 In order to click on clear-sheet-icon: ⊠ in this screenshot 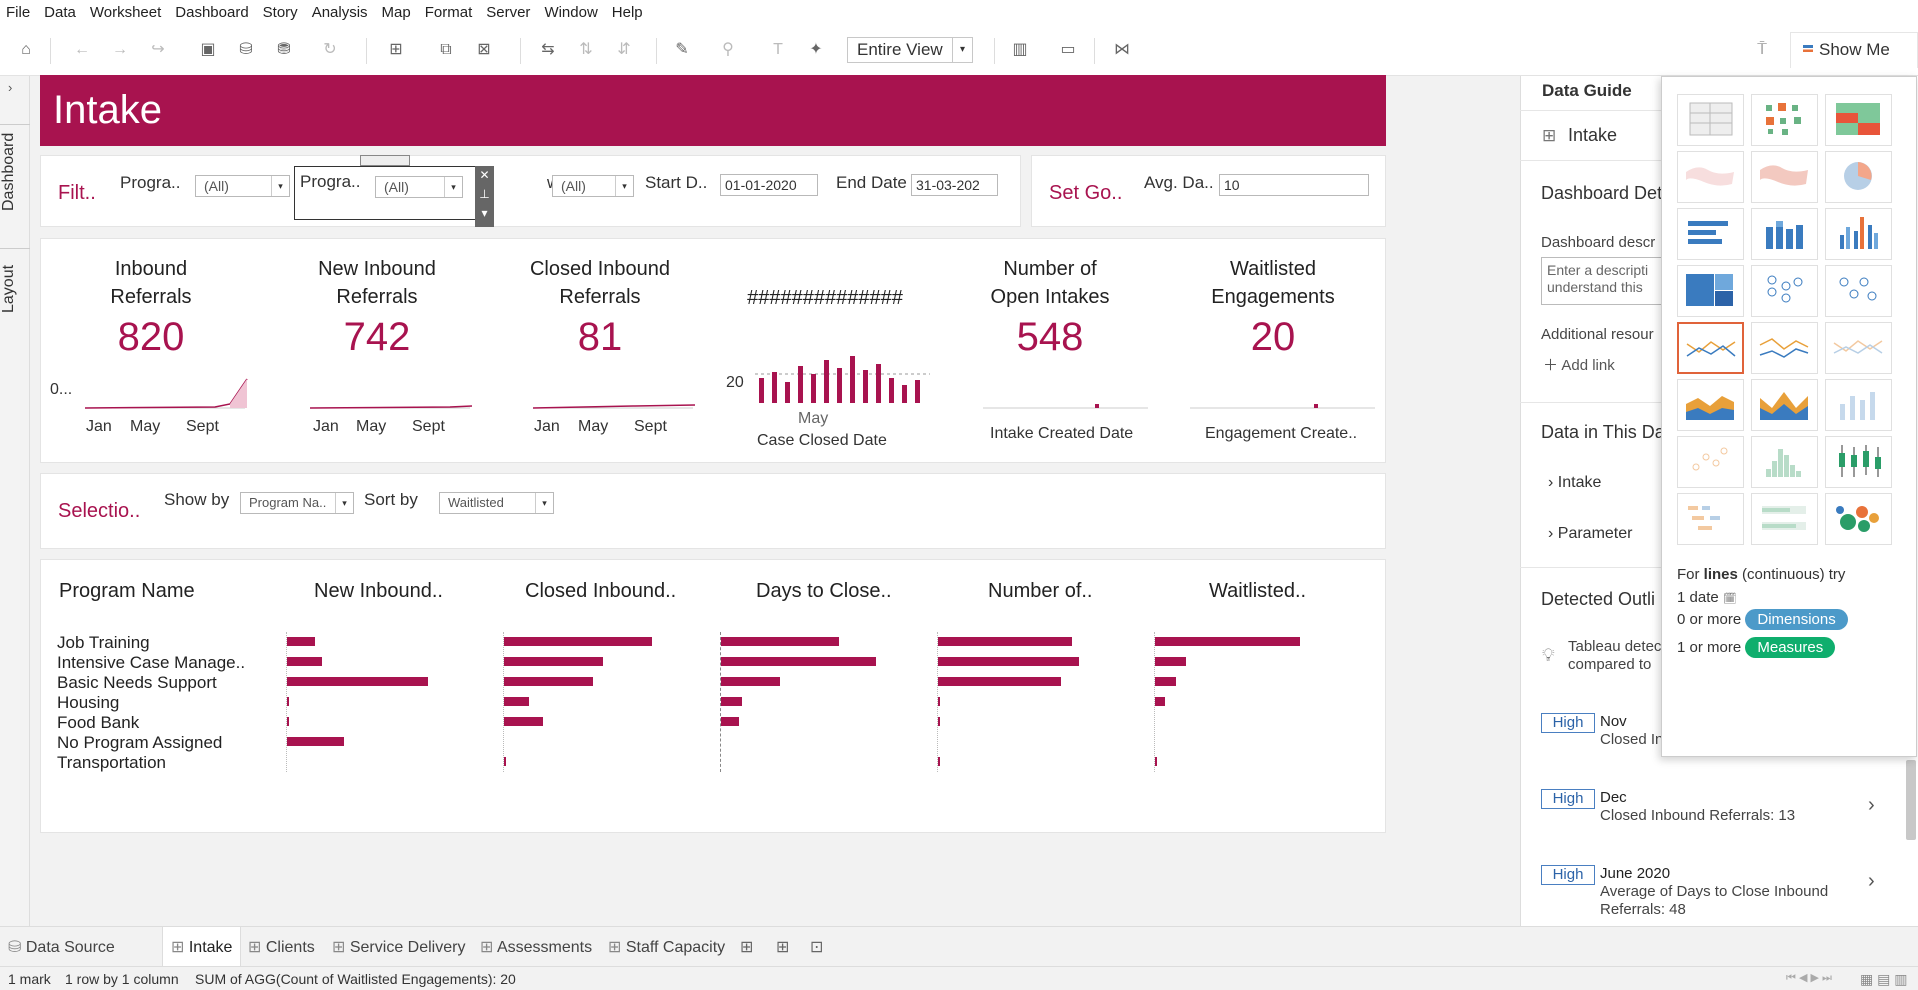, I will do `click(484, 50)`.